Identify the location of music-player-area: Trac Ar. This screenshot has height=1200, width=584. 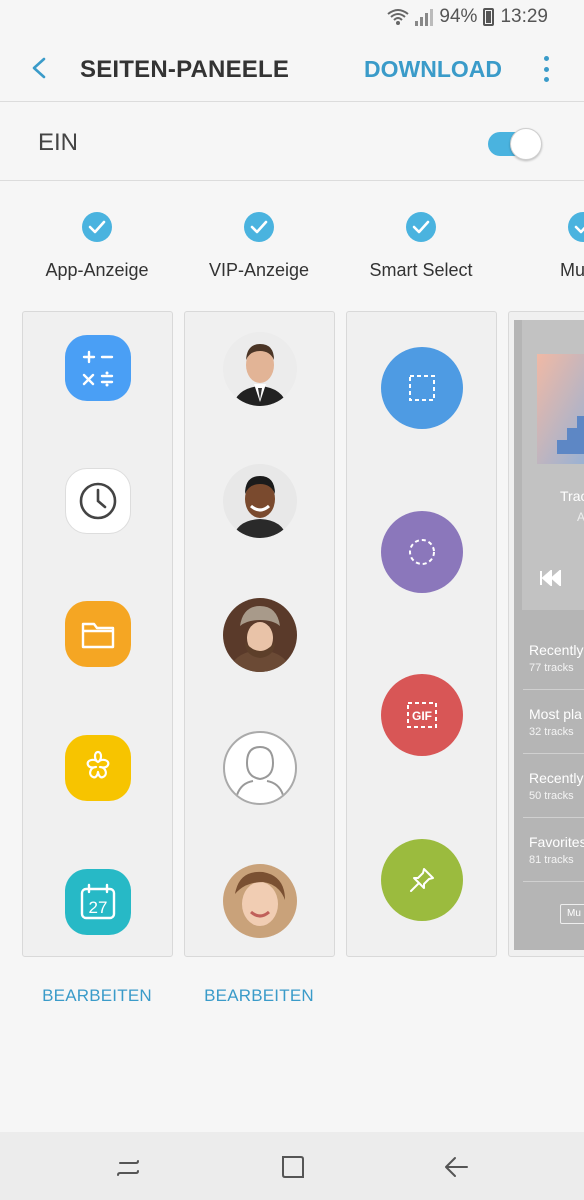
(553, 465).